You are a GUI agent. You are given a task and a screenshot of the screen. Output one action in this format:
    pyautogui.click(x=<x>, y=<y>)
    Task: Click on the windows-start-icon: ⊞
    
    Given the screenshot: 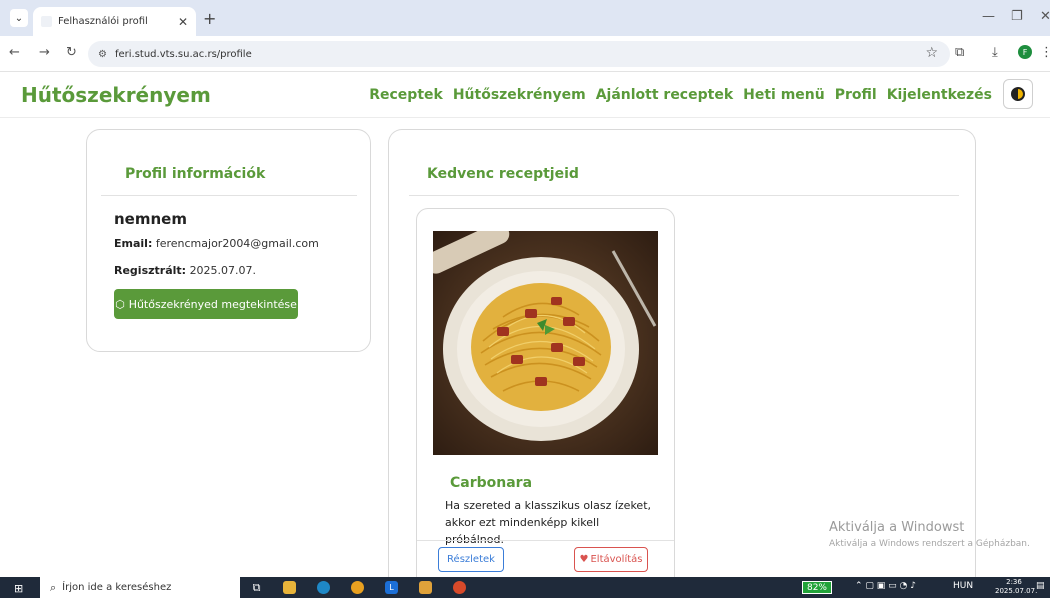 What is the action you would take?
    pyautogui.click(x=18, y=588)
    